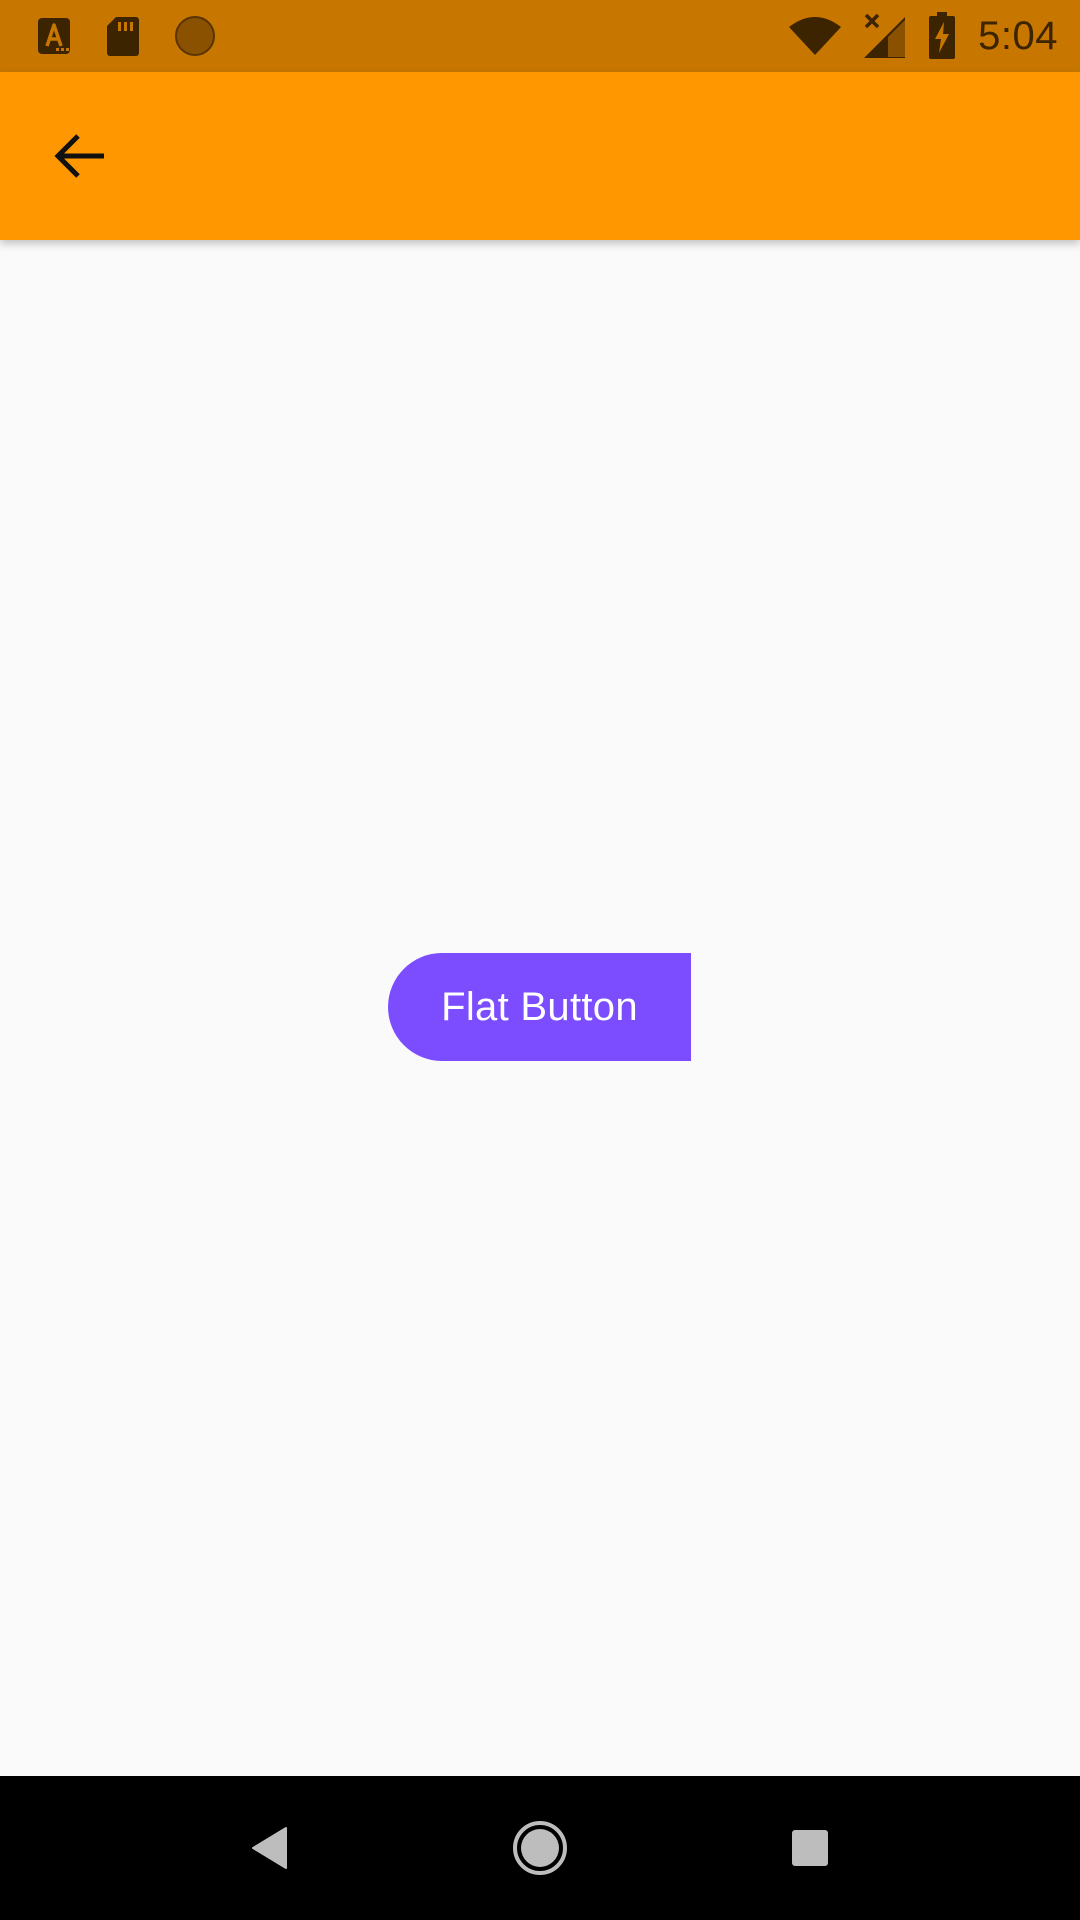  I want to click on sd-card-icon, so click(123, 36).